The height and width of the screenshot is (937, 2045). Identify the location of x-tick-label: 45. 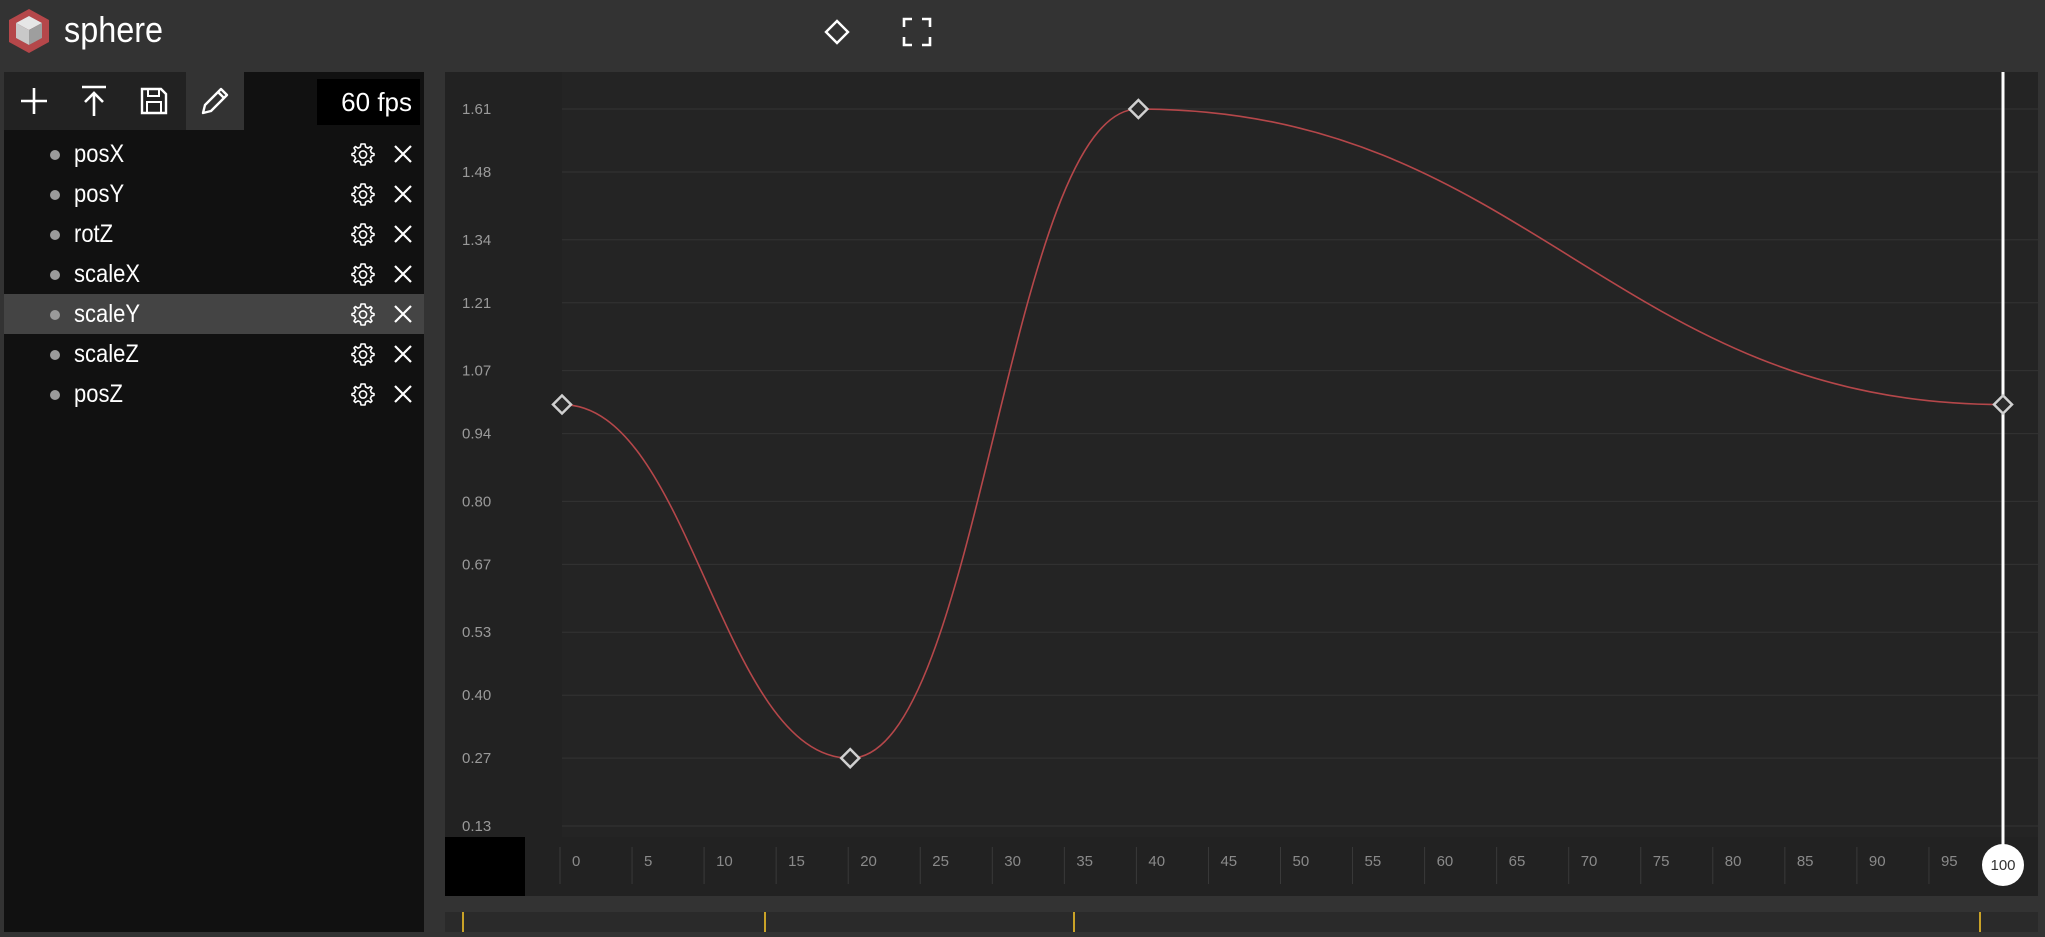
(1228, 861).